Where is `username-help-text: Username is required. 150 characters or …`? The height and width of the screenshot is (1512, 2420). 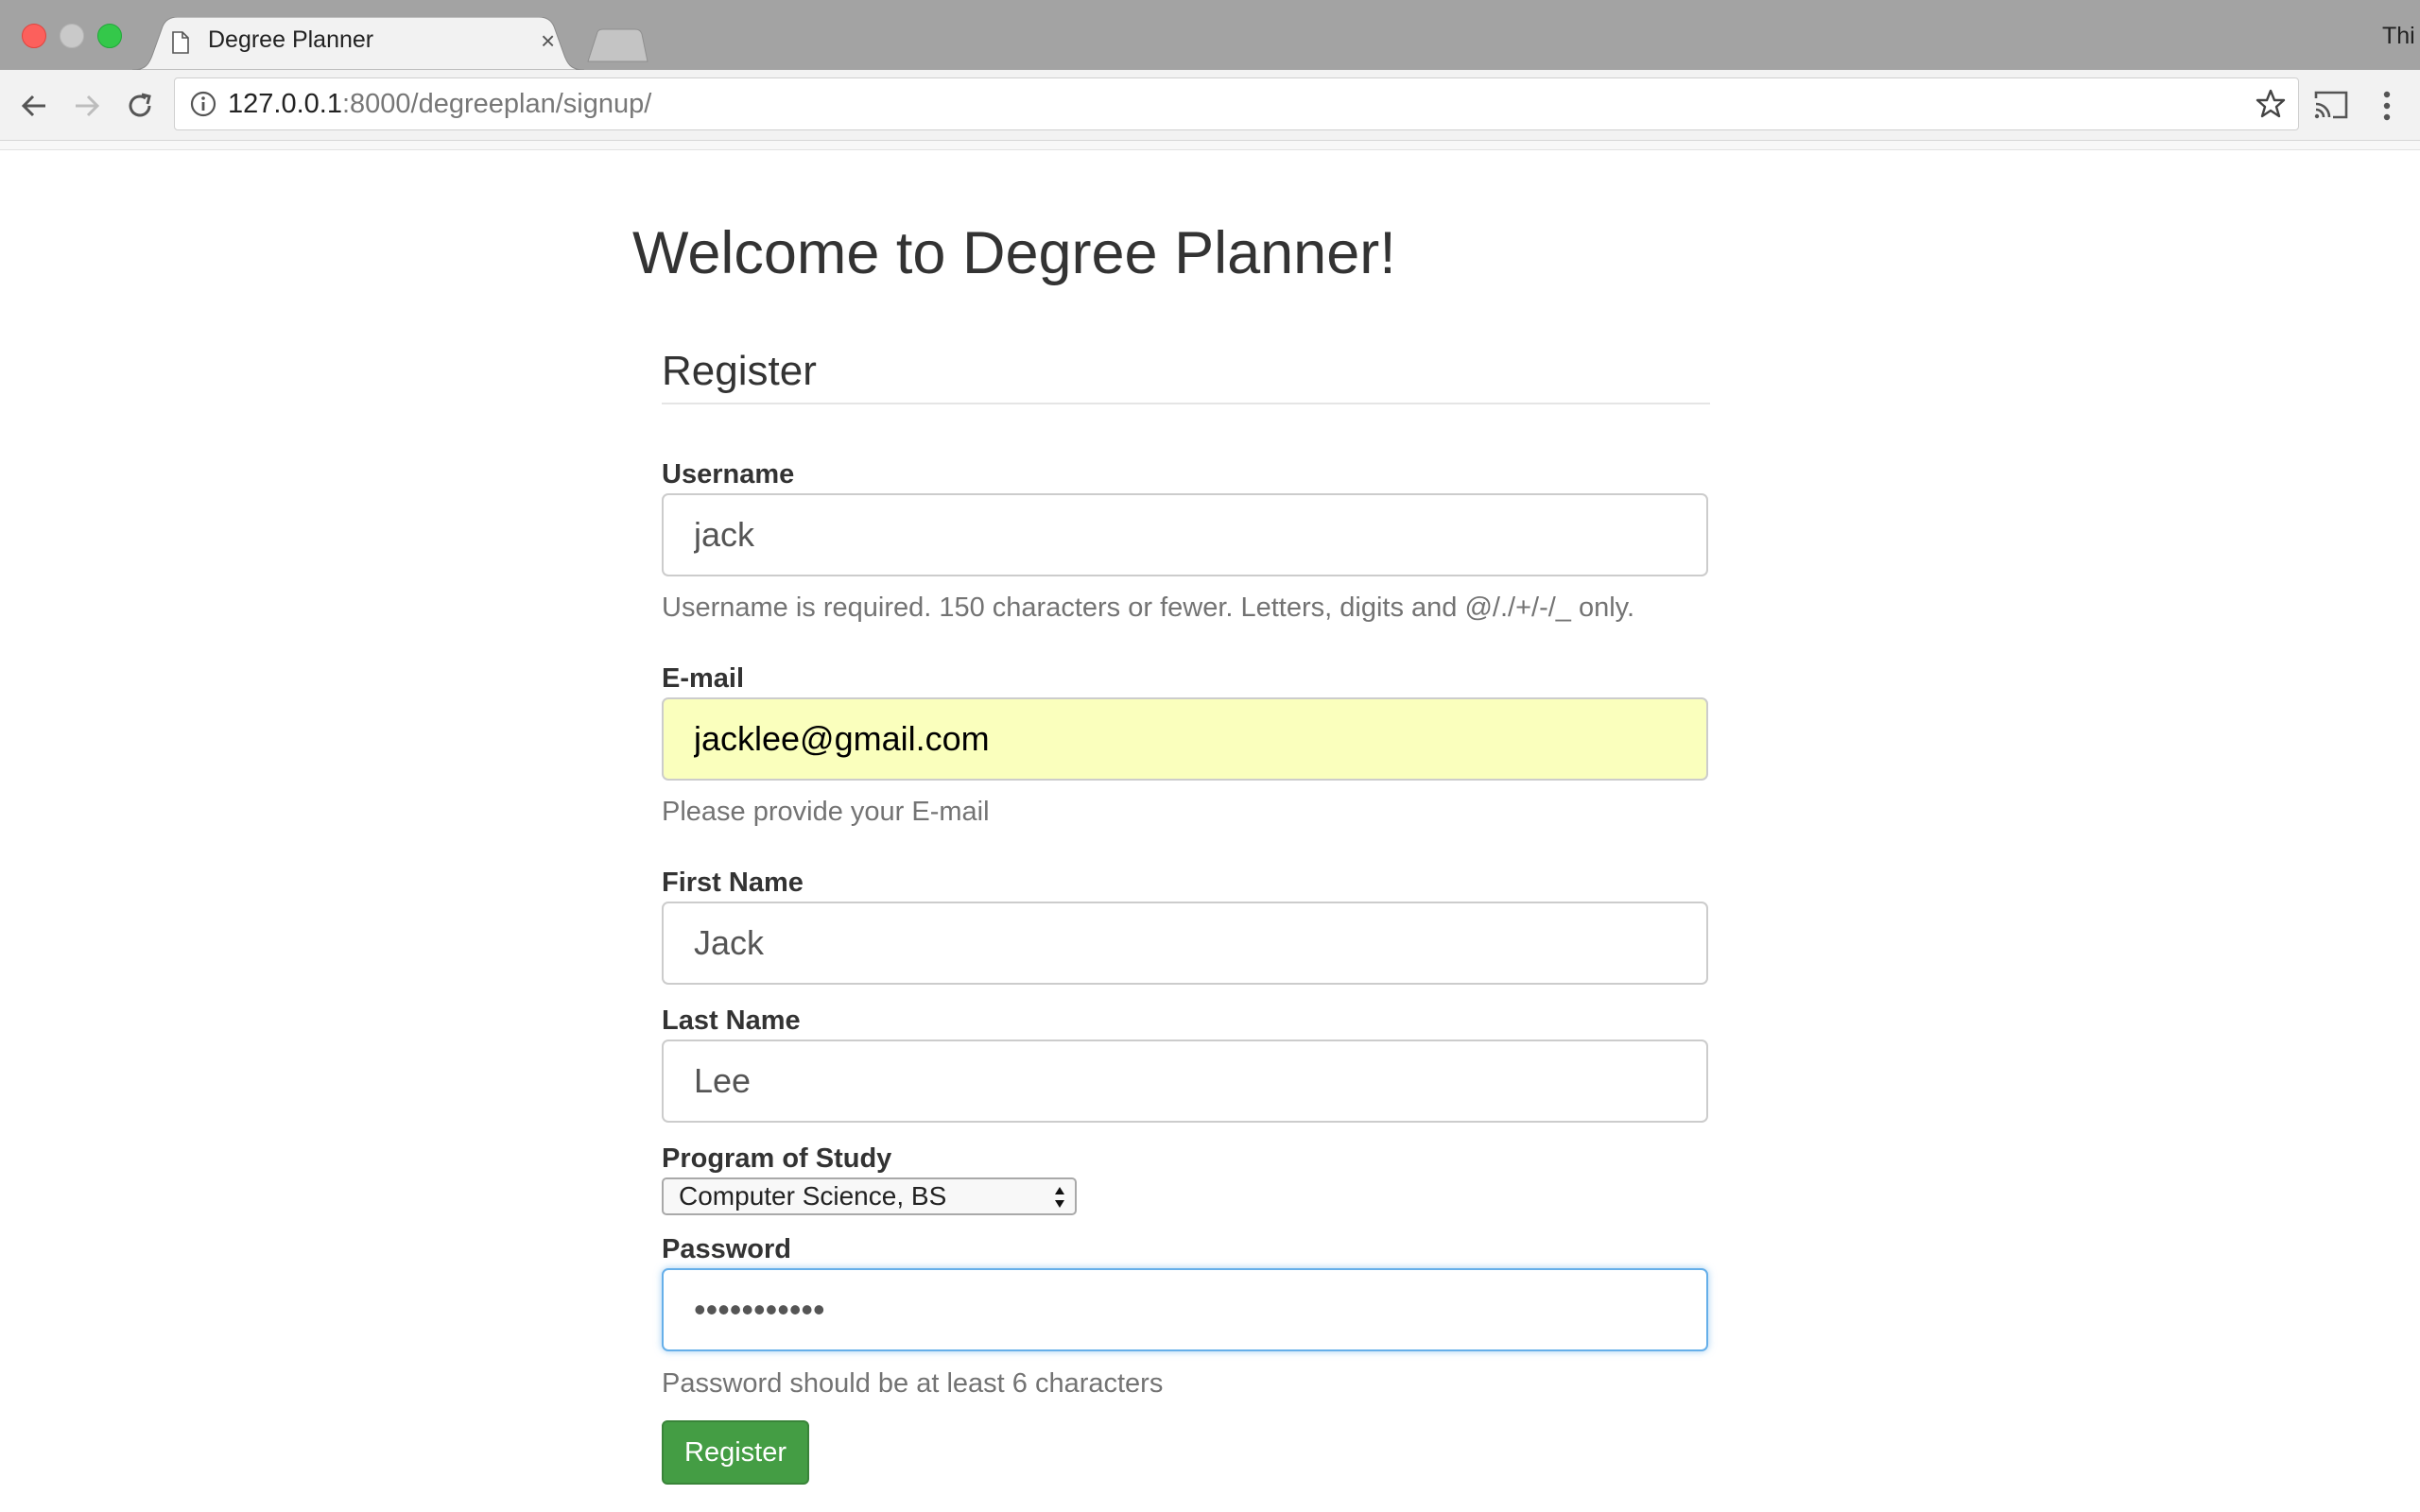
username-help-text: Username is required. 150 characters or … is located at coordinates (1148, 608).